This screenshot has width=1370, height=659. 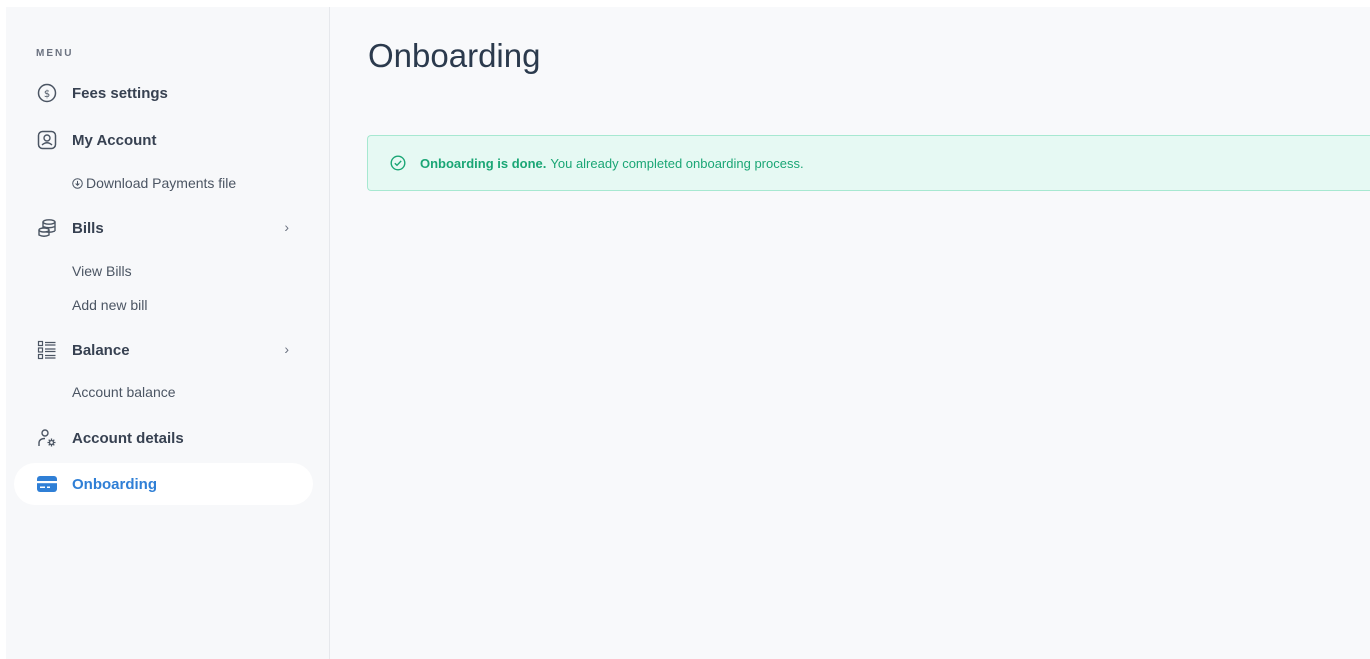 What do you see at coordinates (128, 438) in the screenshot?
I see `sidebar-item-label: Account details` at bounding box center [128, 438].